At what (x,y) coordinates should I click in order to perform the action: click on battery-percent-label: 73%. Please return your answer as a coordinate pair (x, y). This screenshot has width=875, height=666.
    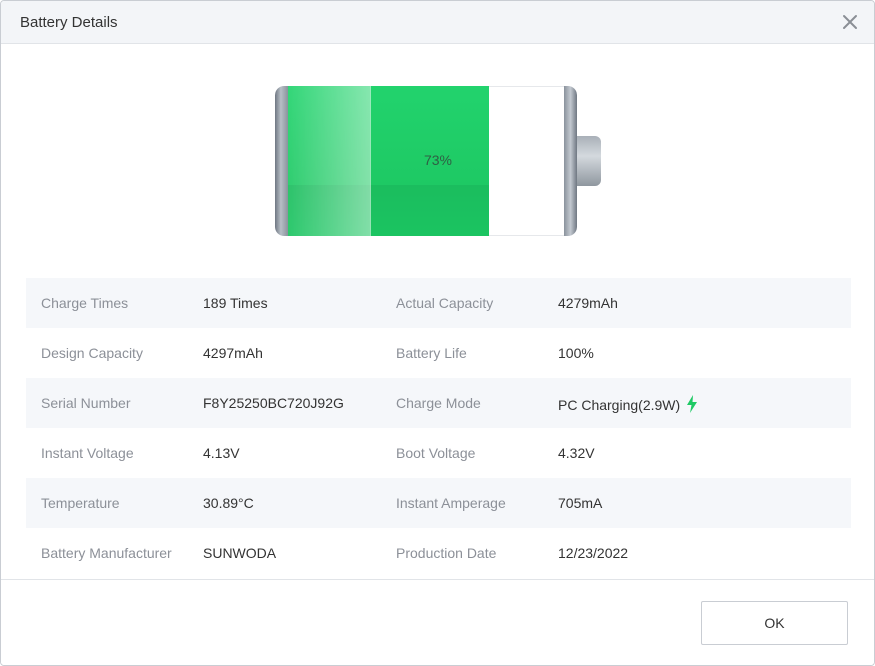
    Looking at the image, I should click on (438, 160).